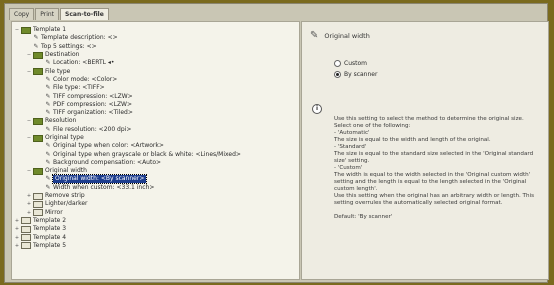  I want to click on tree-setting-item: ✎ TIFF organization: <Tiled>, so click(127, 113).